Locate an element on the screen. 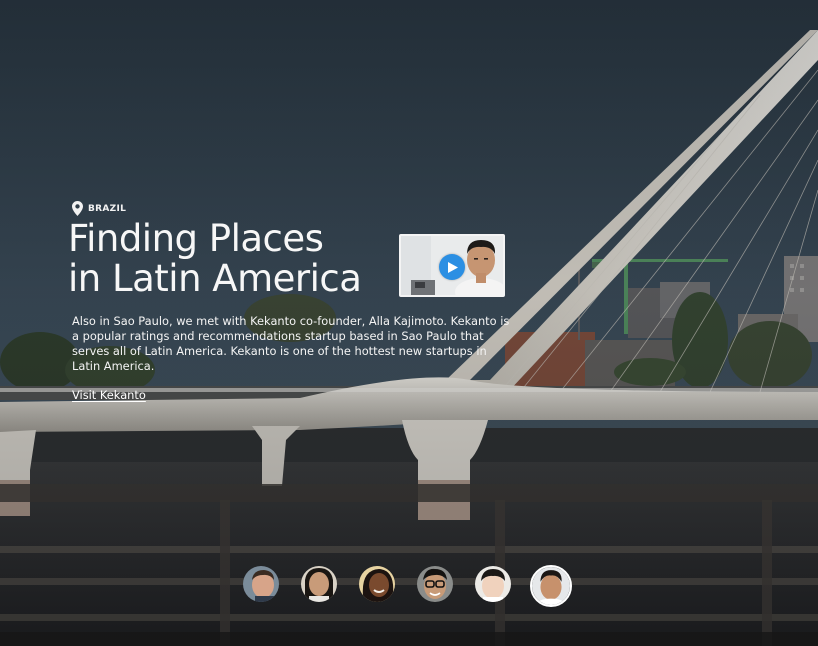 The height and width of the screenshot is (646, 818). story-title: Finding Places in Latin America is located at coordinates (215, 258).